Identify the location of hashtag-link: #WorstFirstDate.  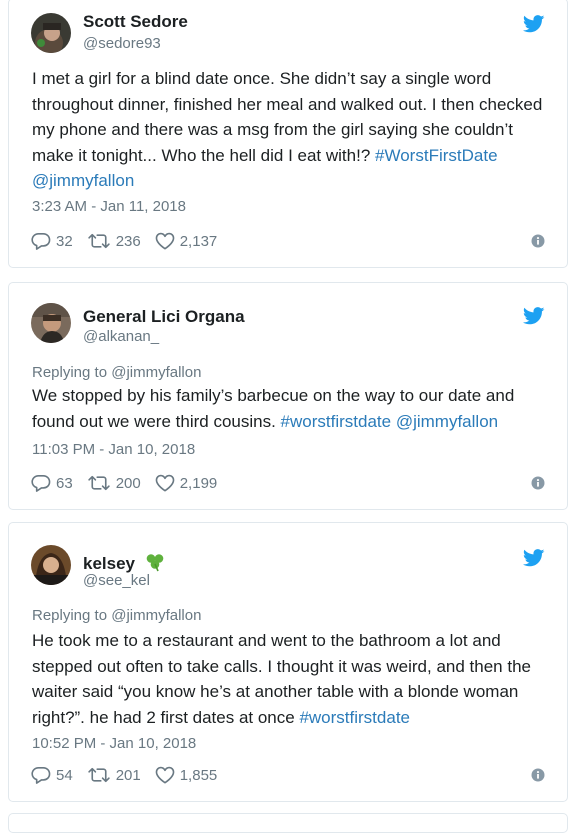
(436, 155).